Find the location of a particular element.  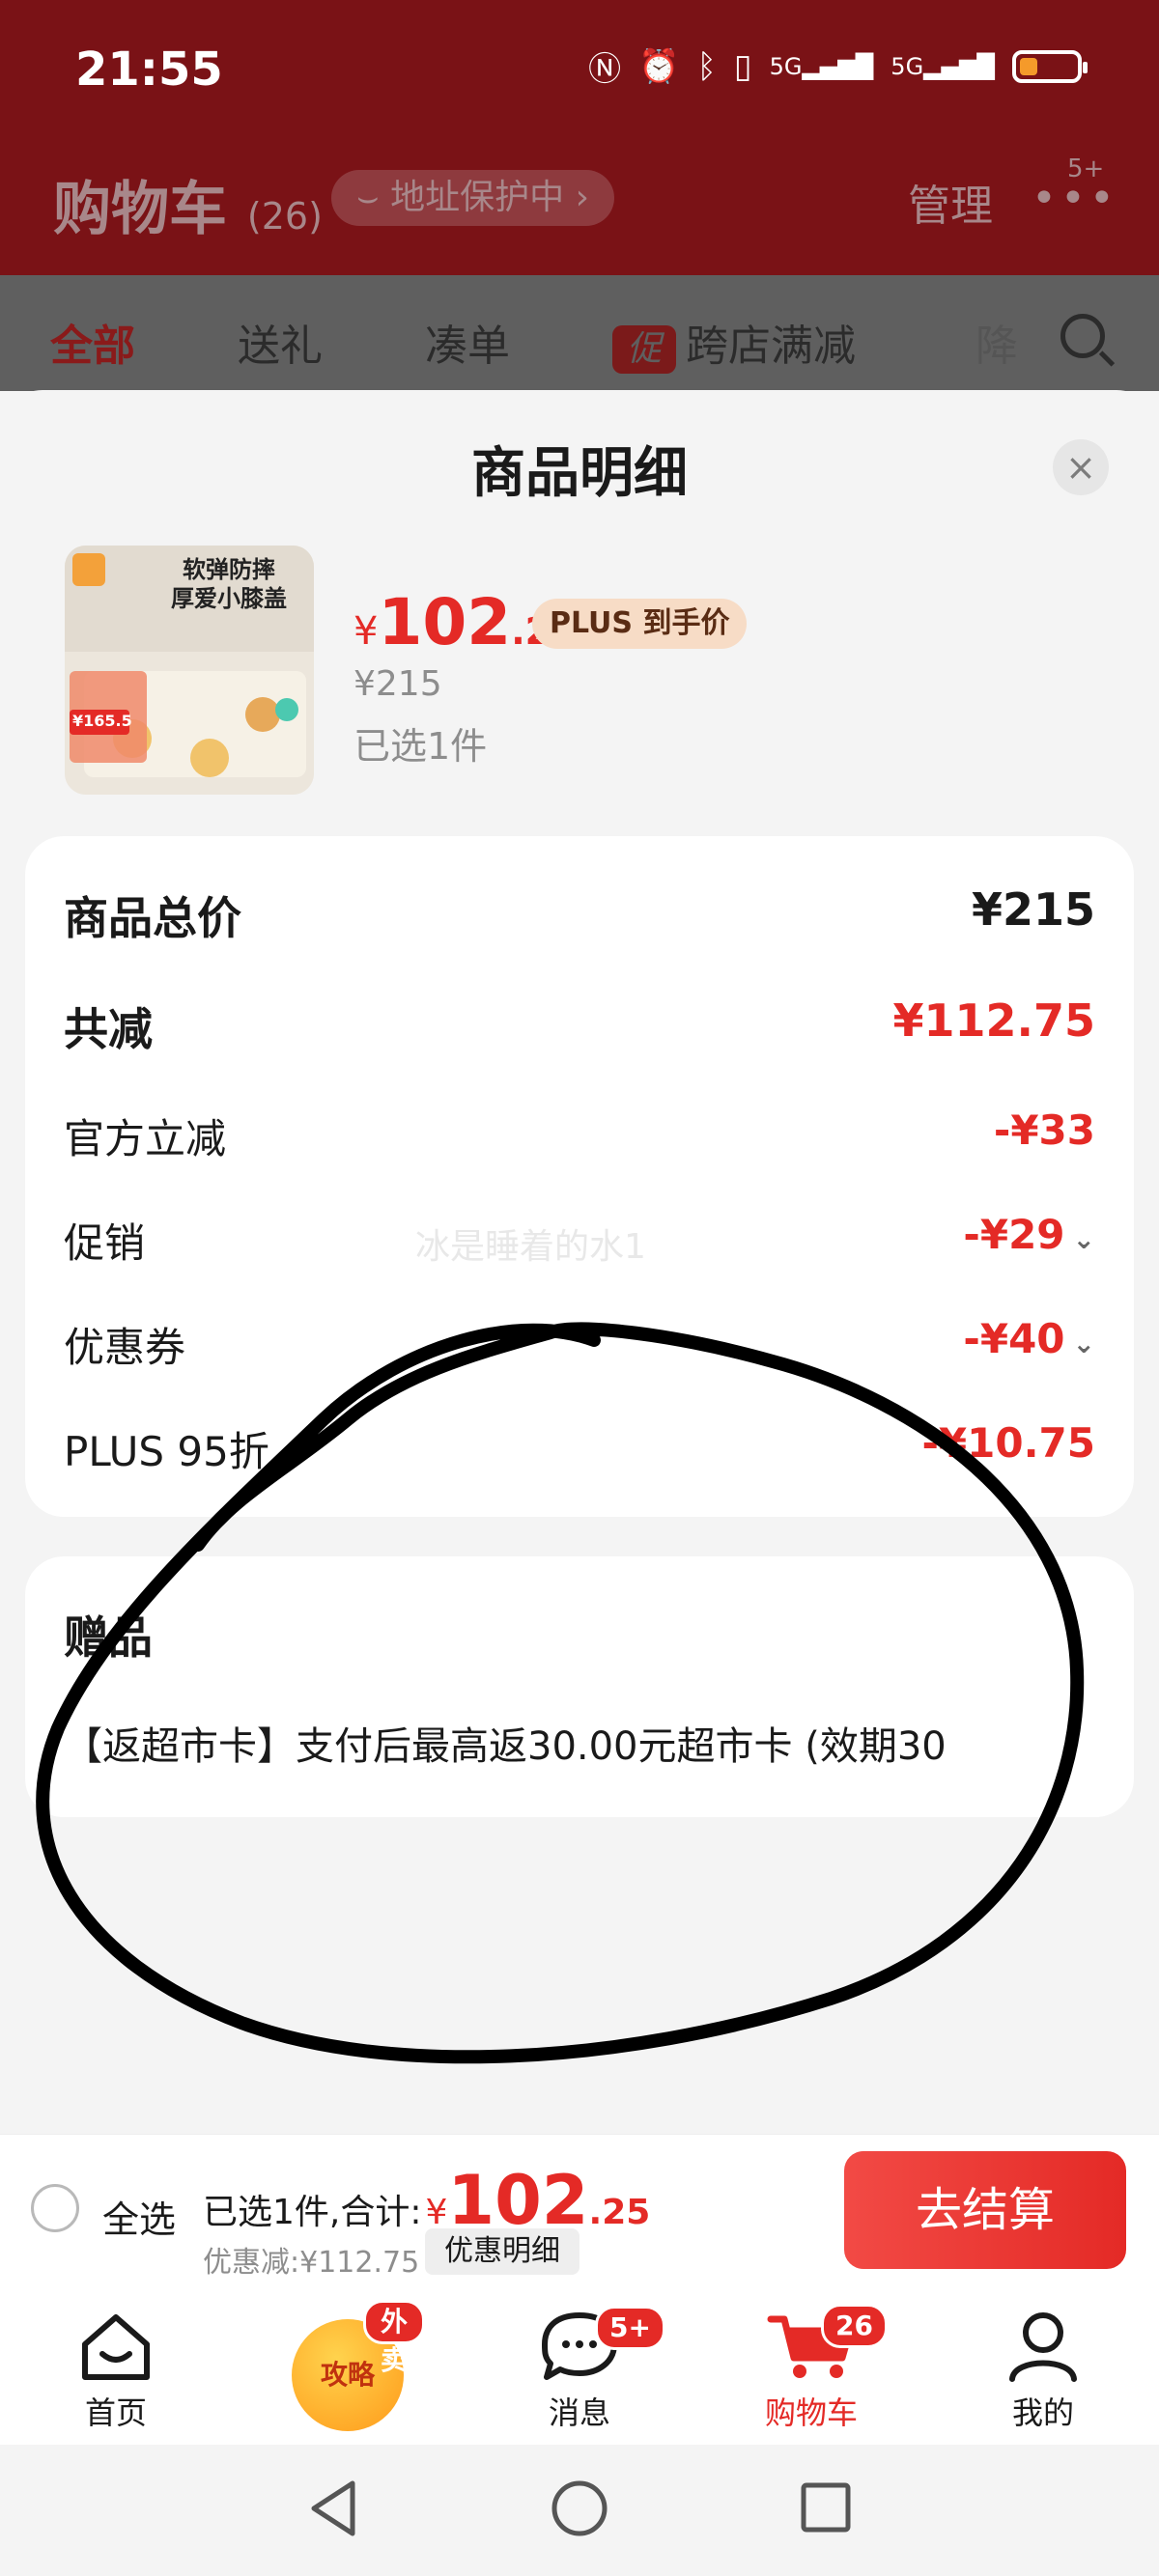

tab-price-drop: 降 is located at coordinates (997, 342).